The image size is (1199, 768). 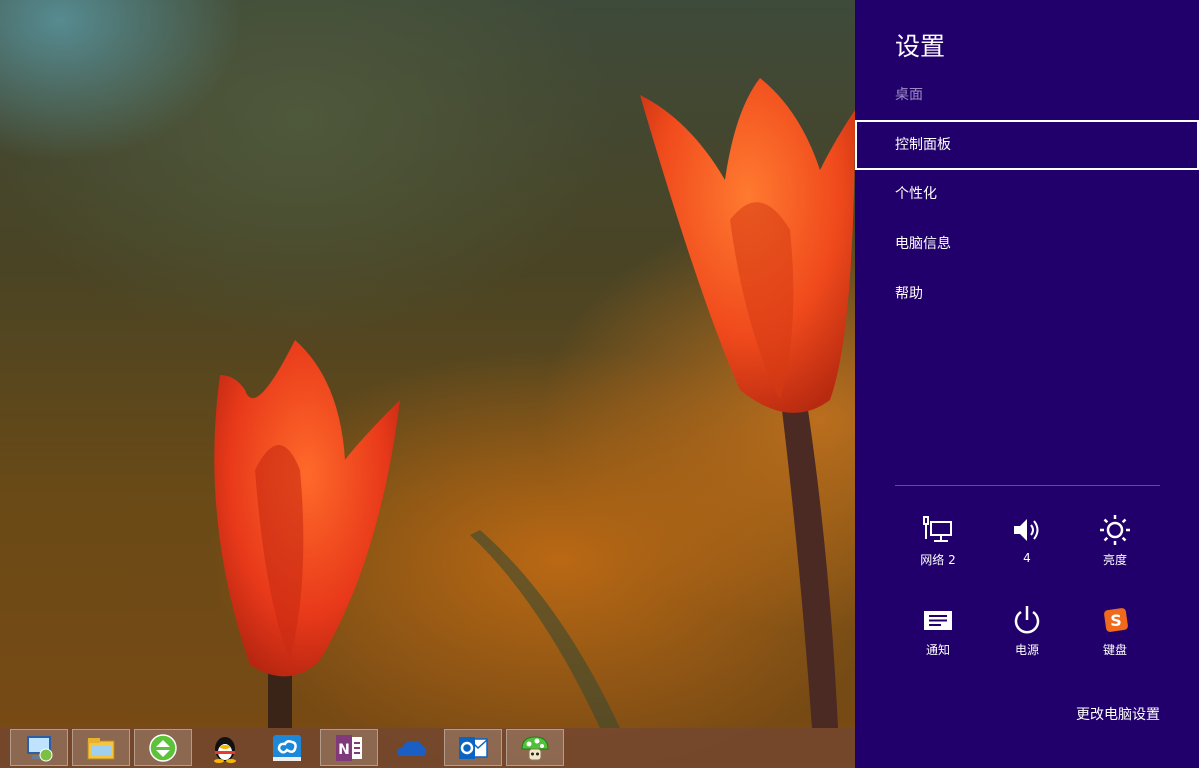 I want to click on quick-tile-keyboard: S 键盘, so click(x=1115, y=632).